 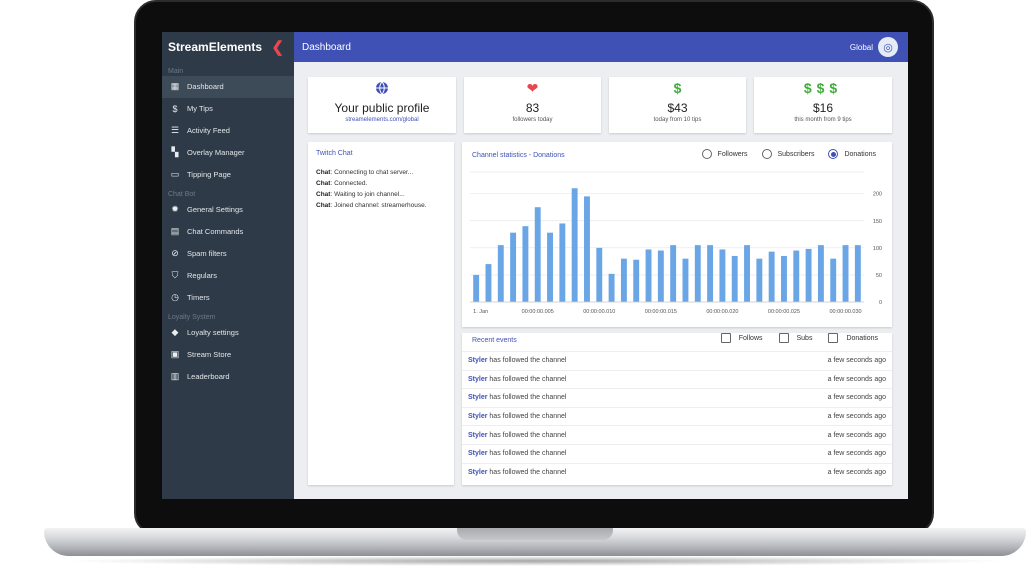 I want to click on brand-logo: StreamElements, so click(x=215, y=47).